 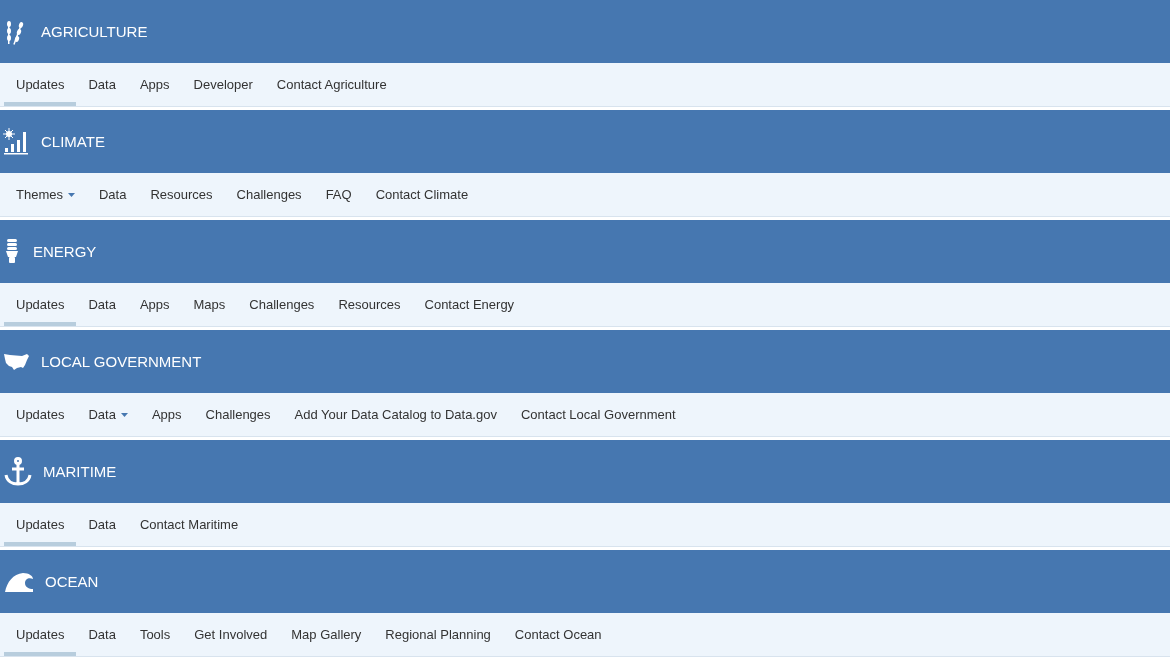 I want to click on nav-tab: Get Involved, so click(x=231, y=634).